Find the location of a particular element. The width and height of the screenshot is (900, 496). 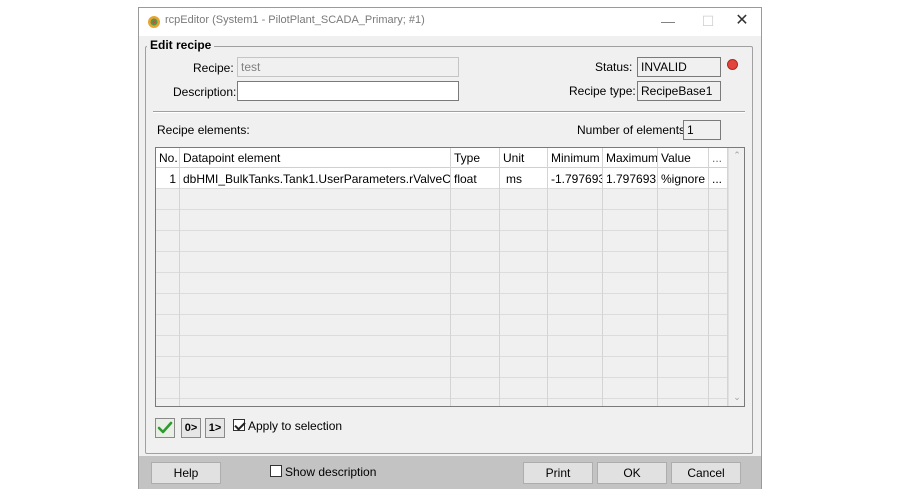

set-one-button: 1> is located at coordinates (215, 428).